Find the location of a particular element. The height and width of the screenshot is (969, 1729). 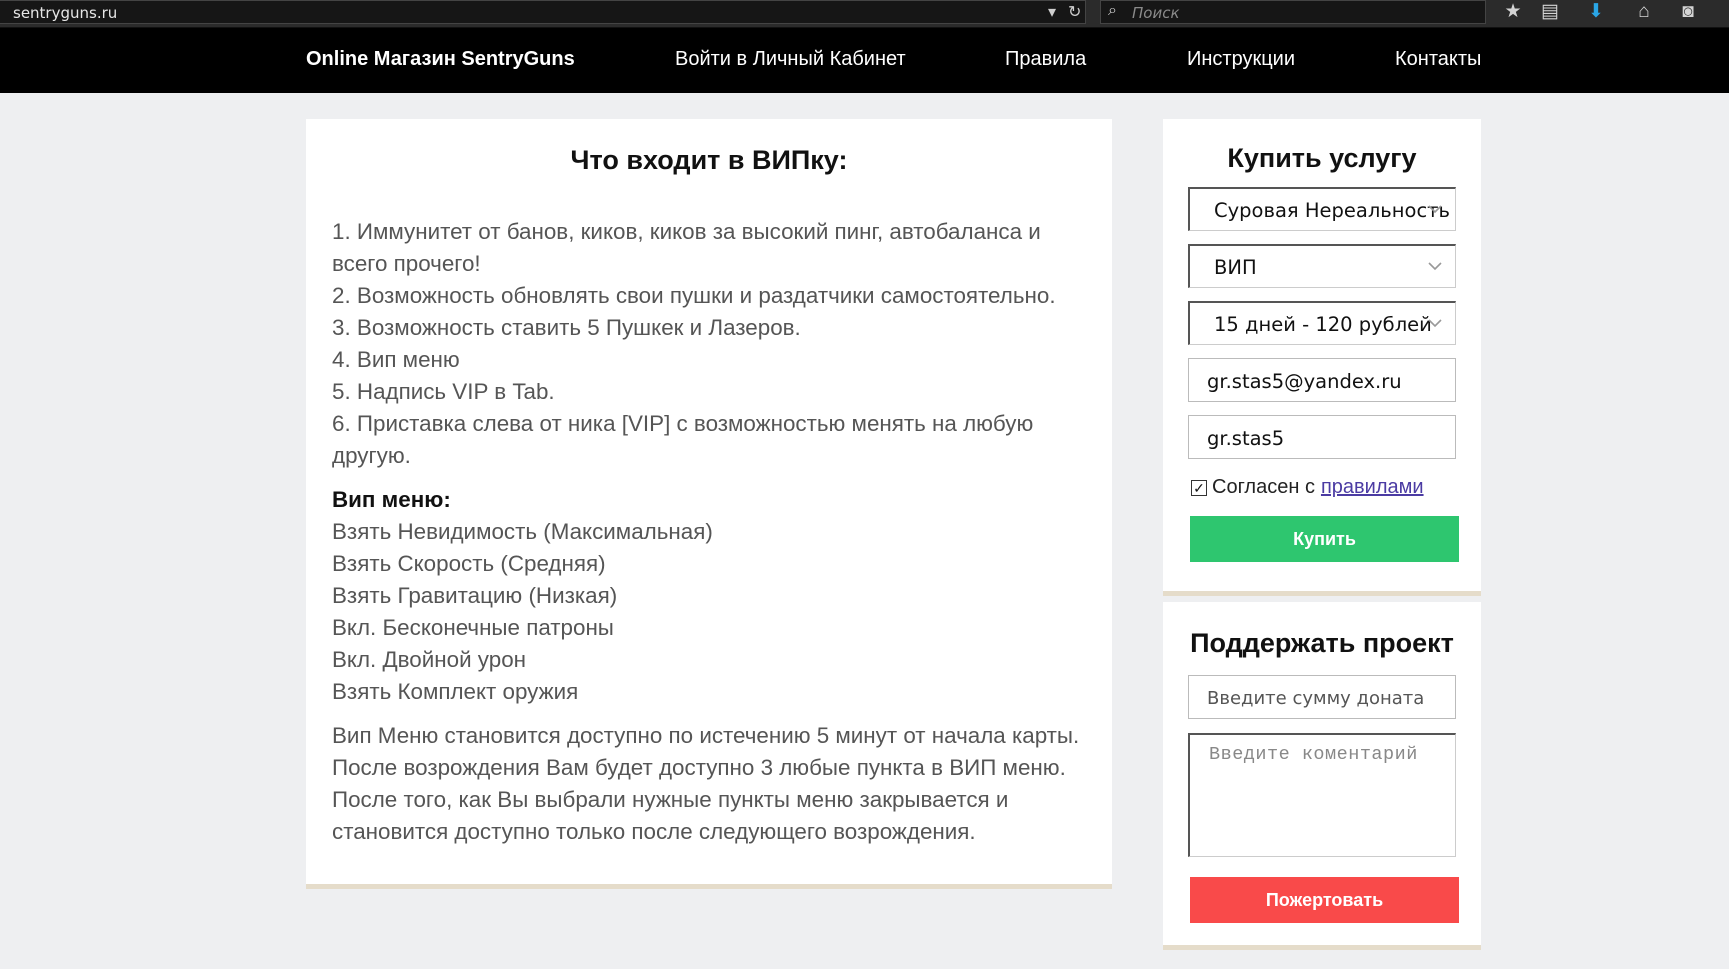

brand-link: Online Магазин SentryGuns is located at coordinates (440, 59).